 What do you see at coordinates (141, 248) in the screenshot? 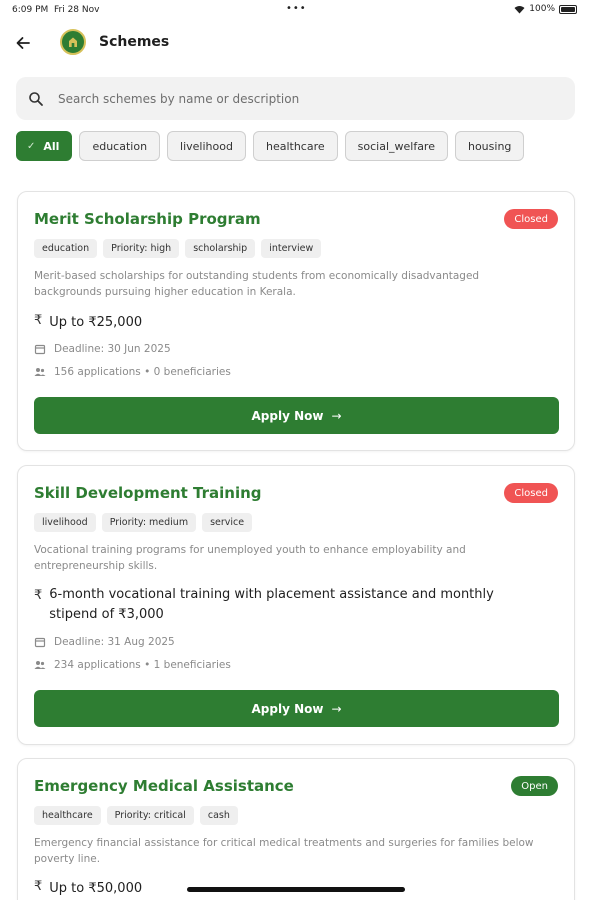
I see `tag-priority: Priority: high` at bounding box center [141, 248].